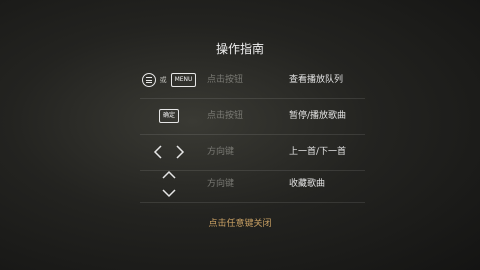 This screenshot has width=480, height=270. I want to click on guide-row-play-pause: 确定 点击按钮 暂停/播放歌曲, so click(252, 116).